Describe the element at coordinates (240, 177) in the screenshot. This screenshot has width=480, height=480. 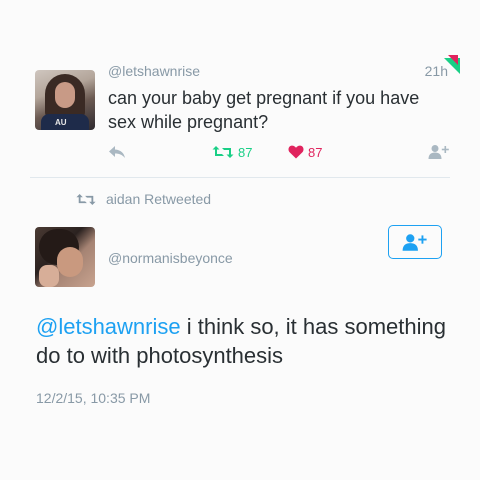
I see `divider` at that location.